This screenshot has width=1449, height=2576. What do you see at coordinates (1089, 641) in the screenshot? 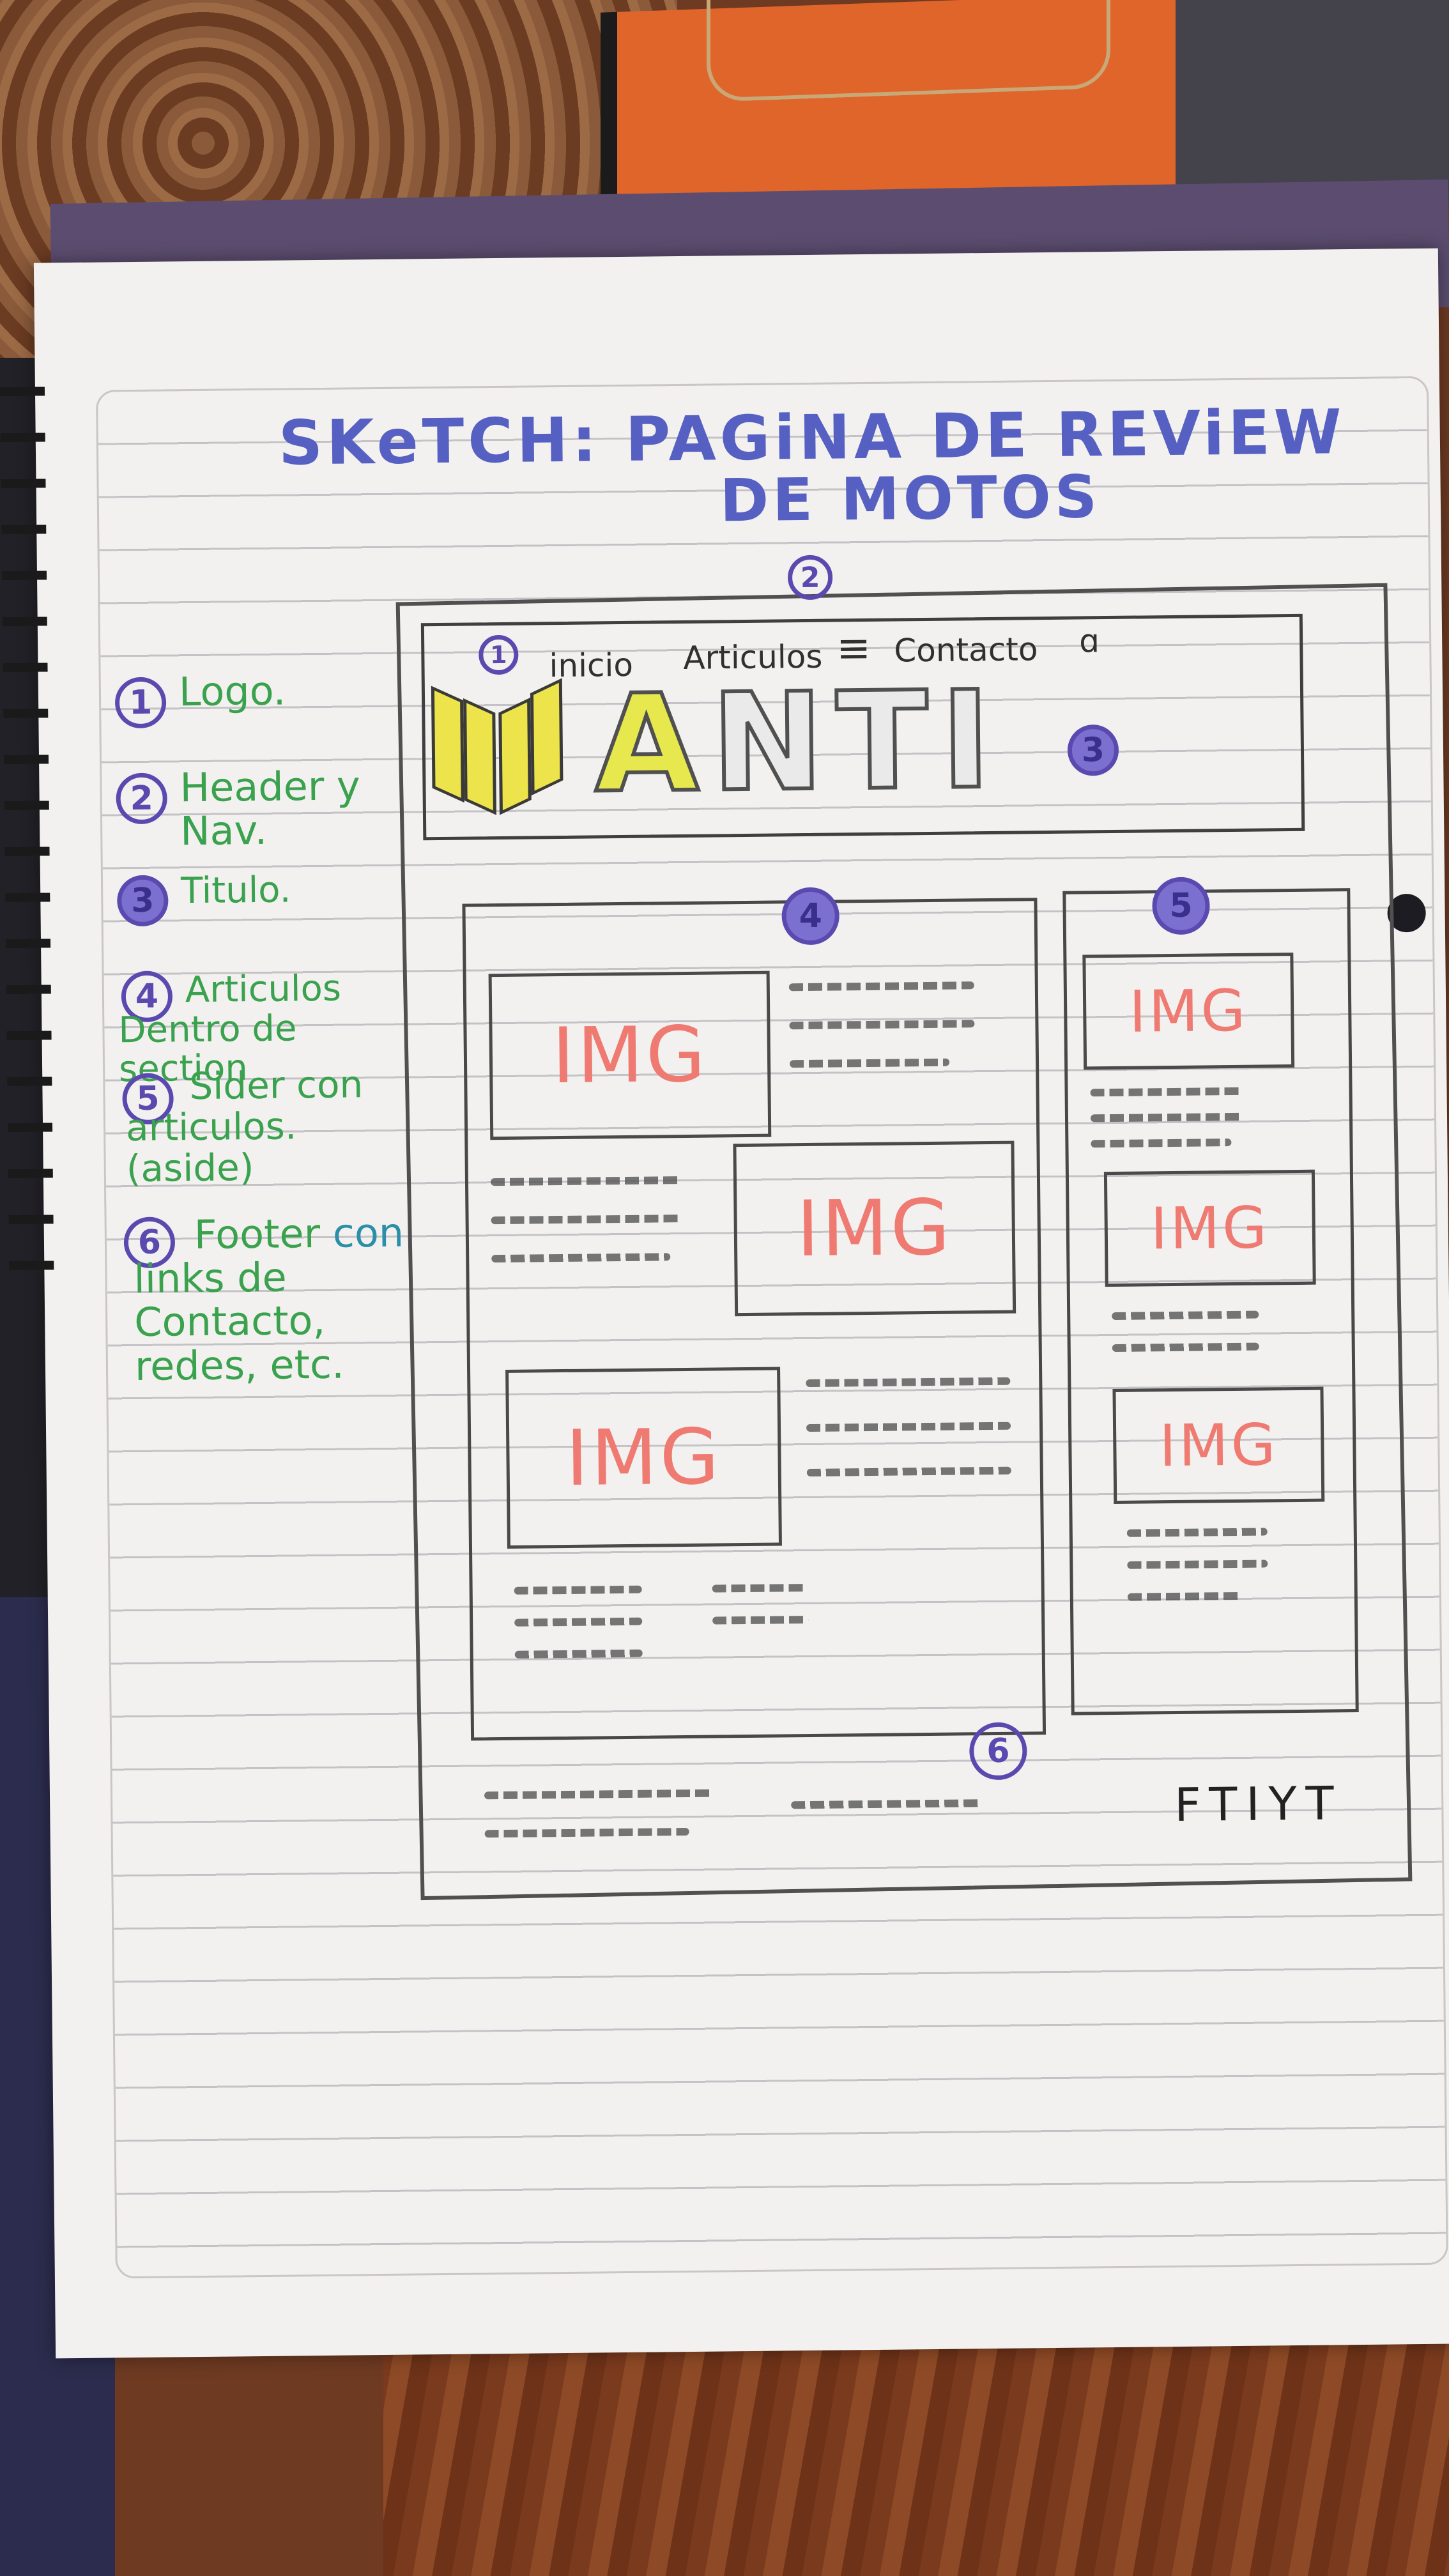
I see `search-icon: ɑ` at bounding box center [1089, 641].